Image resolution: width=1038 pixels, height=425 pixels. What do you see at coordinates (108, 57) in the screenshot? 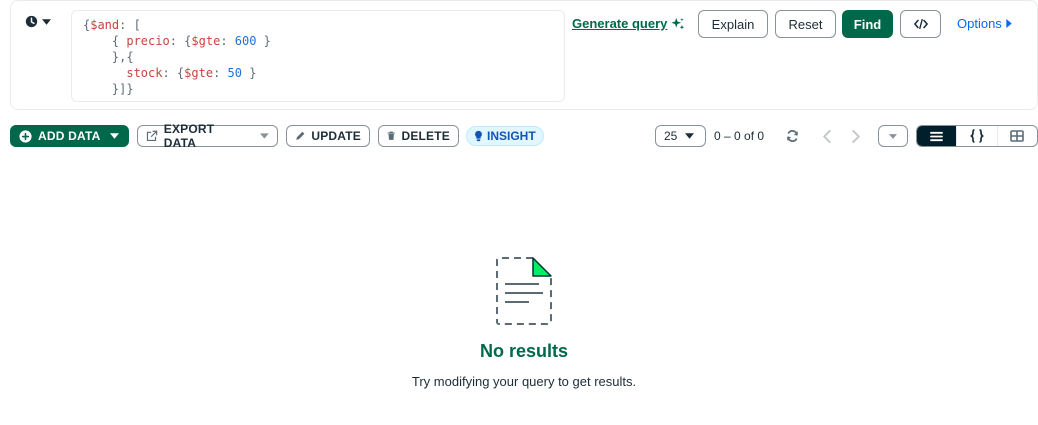
I see `query-token: },{` at bounding box center [108, 57].